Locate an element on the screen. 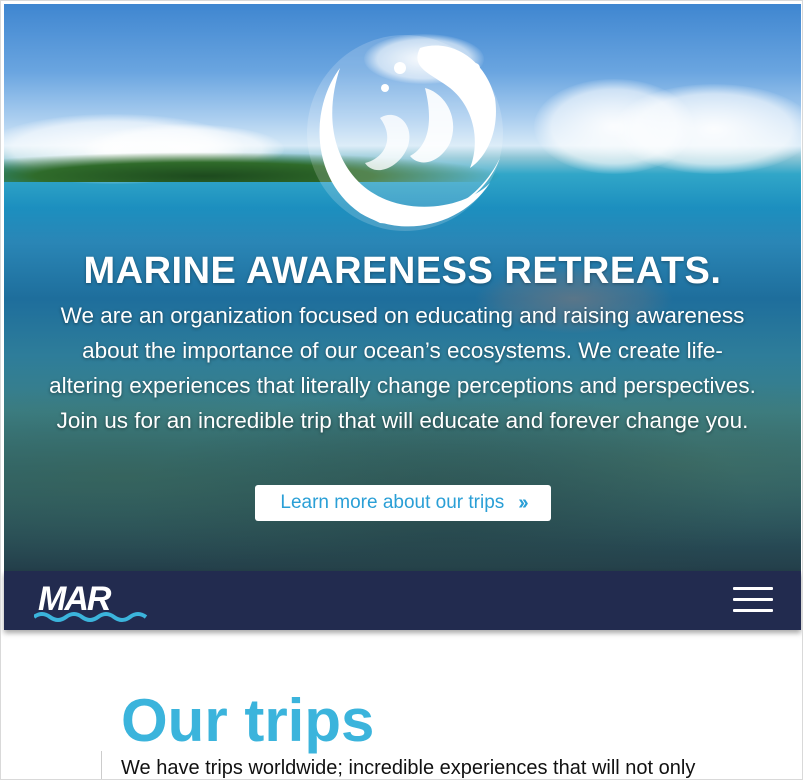  logo-text: MAR is located at coordinates (75, 599).